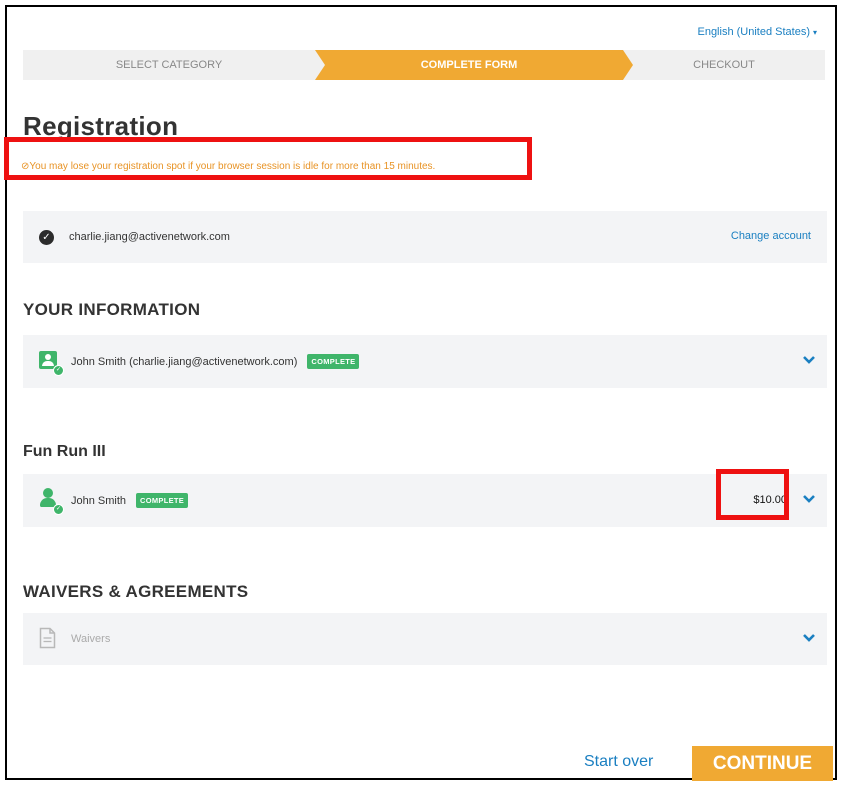 This screenshot has width=844, height=789. I want to click on caret-down-icon: ▾, so click(814, 32).